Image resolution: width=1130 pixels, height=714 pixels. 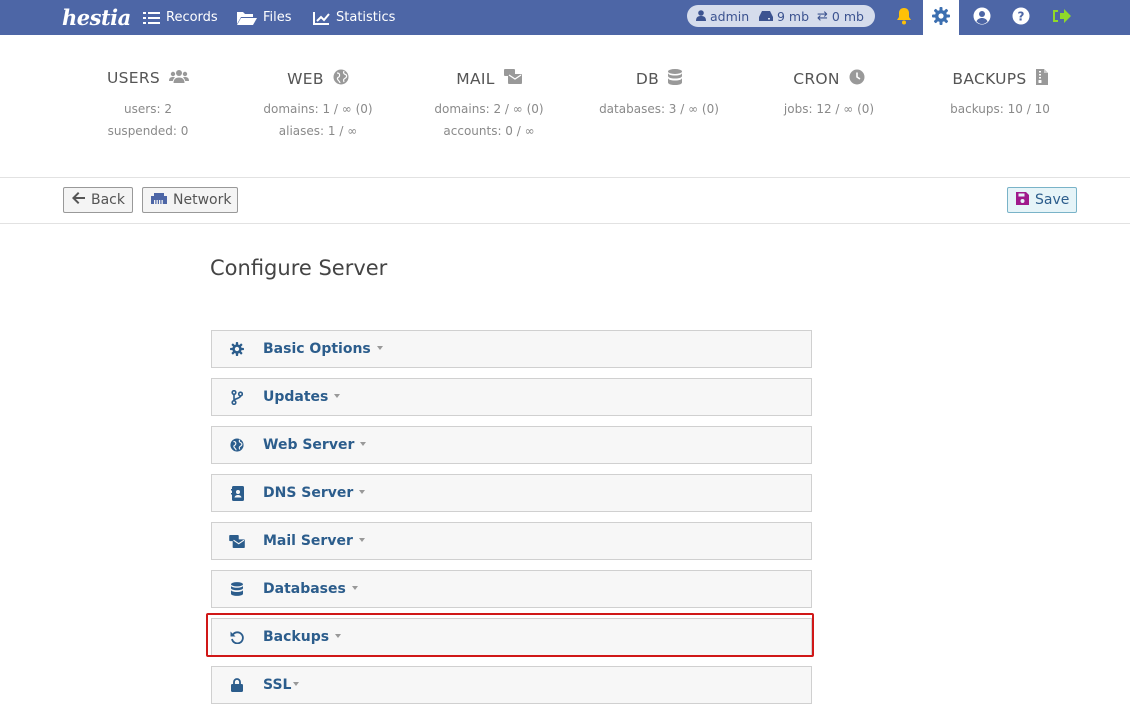 What do you see at coordinates (277, 17) in the screenshot?
I see `nav-files-label: Files` at bounding box center [277, 17].